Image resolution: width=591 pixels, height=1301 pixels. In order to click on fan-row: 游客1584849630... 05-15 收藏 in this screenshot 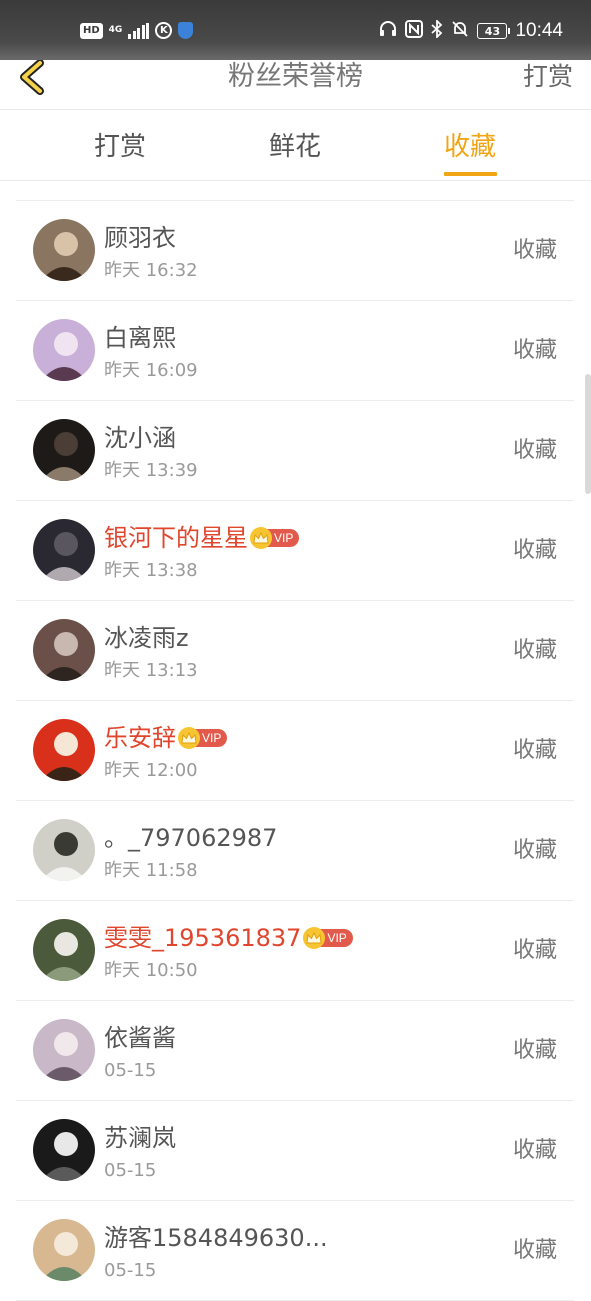, I will do `click(295, 1251)`.